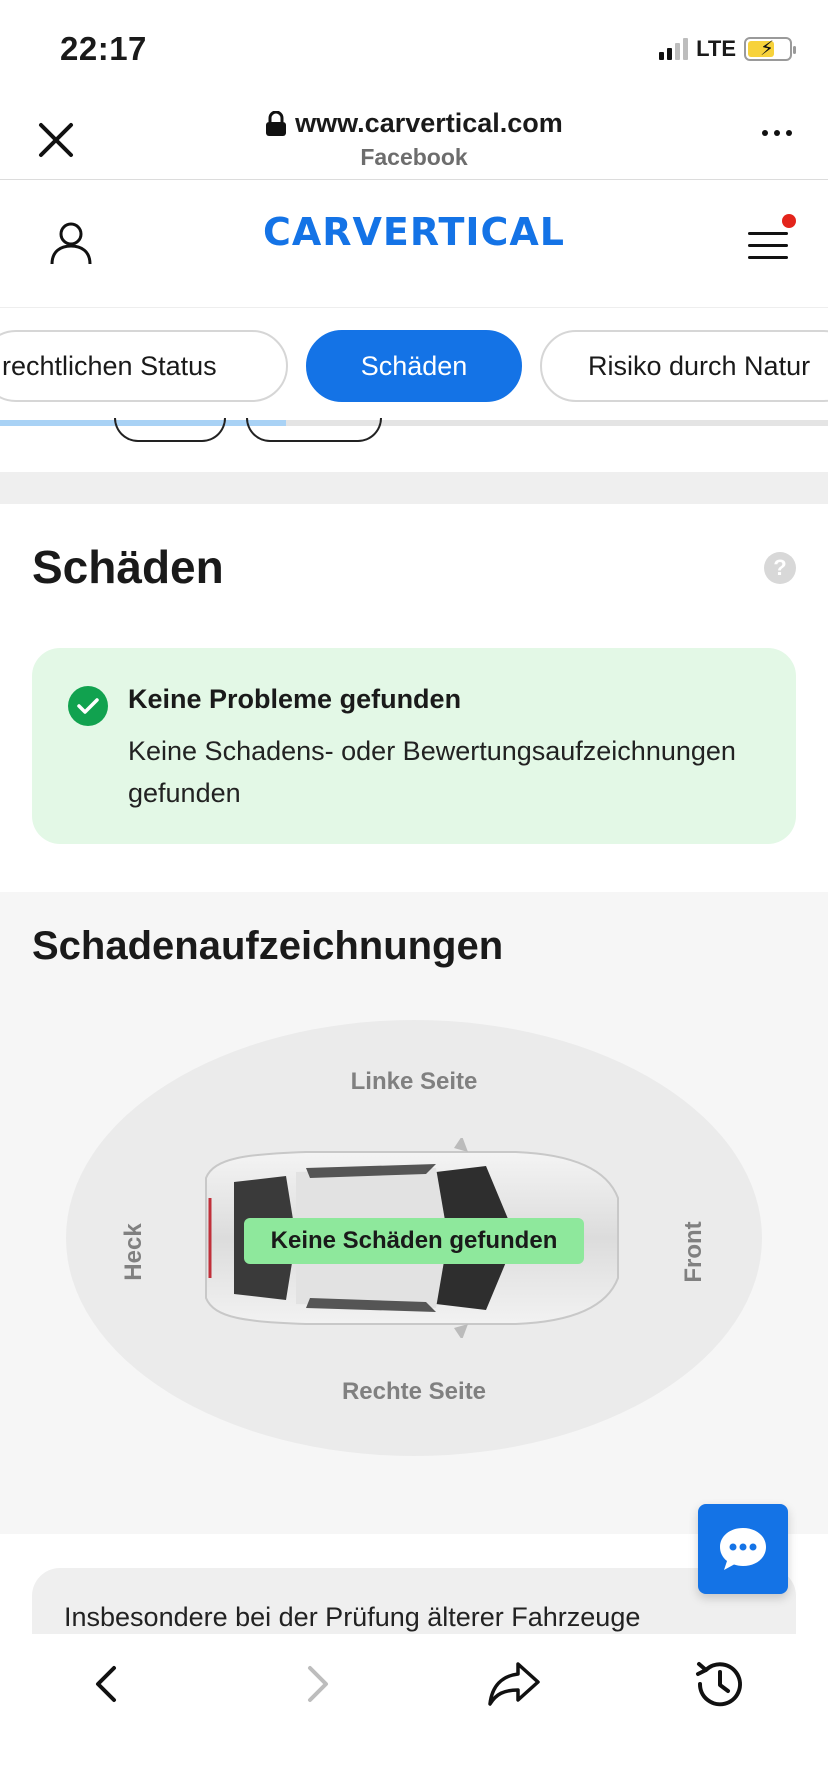 The height and width of the screenshot is (1792, 828). Describe the element at coordinates (693, 1252) in the screenshot. I see `front-label: Front` at that location.